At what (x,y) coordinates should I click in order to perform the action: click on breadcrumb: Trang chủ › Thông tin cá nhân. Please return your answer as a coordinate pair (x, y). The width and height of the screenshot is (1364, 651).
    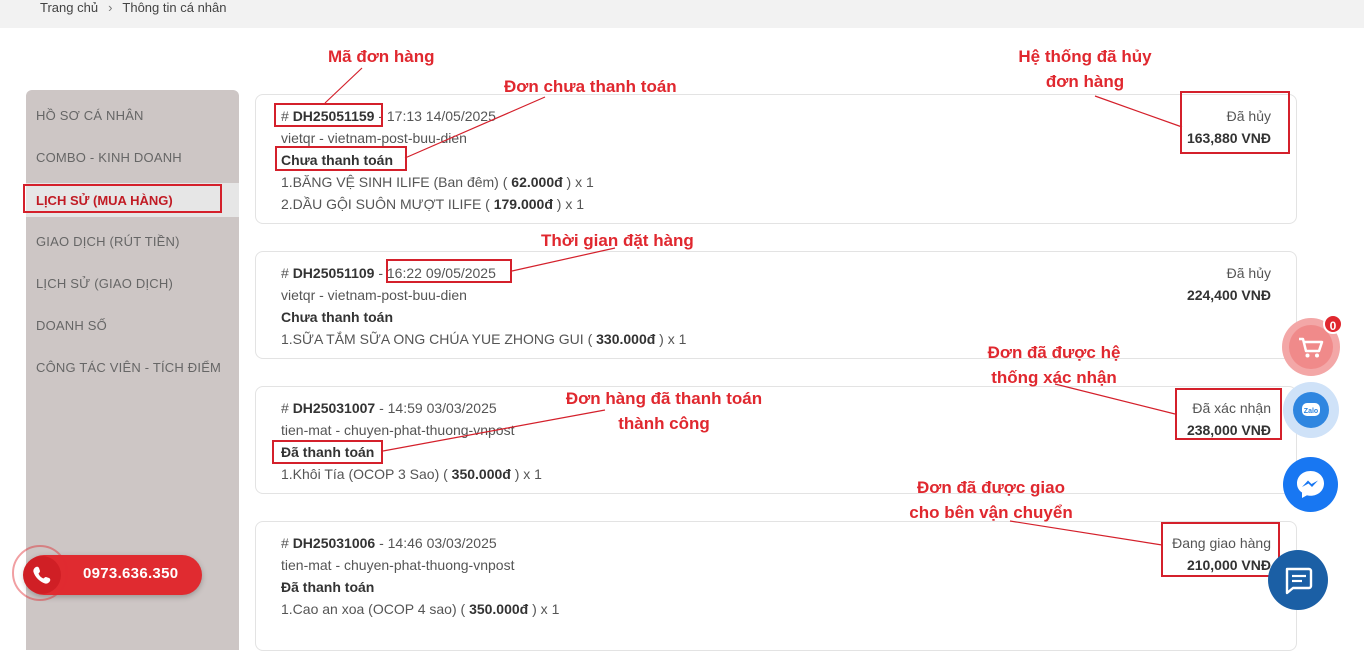
    Looking at the image, I should click on (133, 7).